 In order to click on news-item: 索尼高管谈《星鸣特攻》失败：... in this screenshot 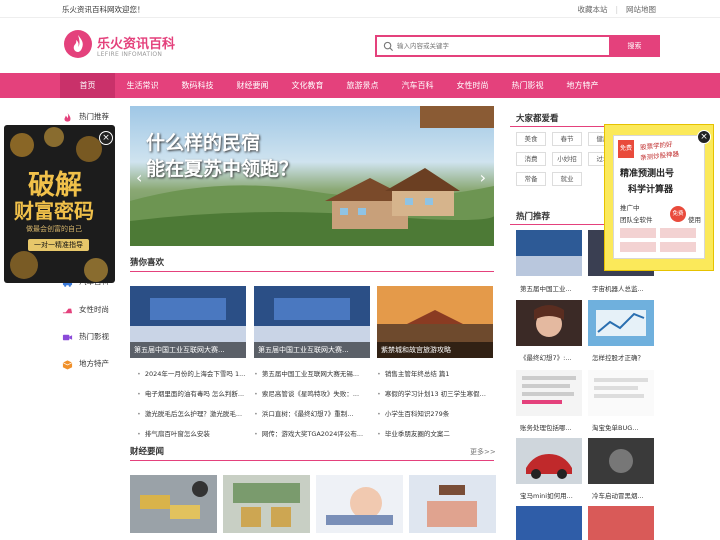, I will do `click(313, 393)`.